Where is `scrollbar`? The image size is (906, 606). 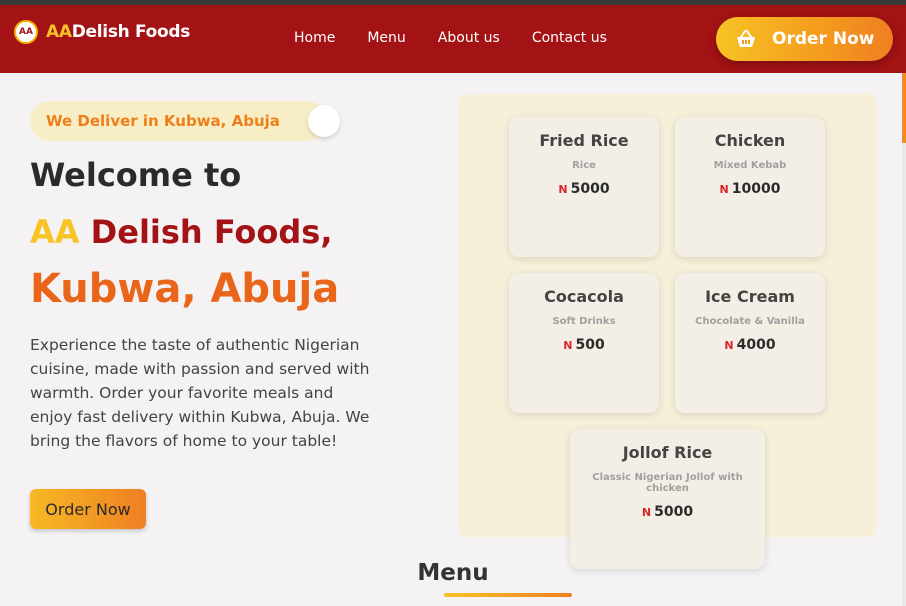
scrollbar is located at coordinates (904, 339).